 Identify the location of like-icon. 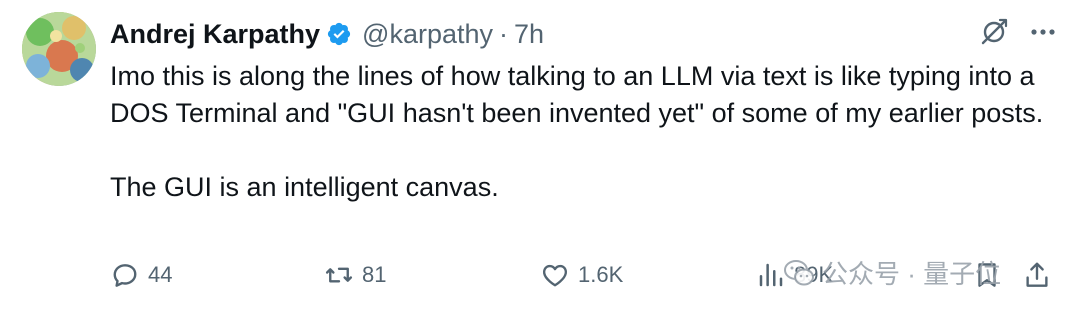
(555, 275).